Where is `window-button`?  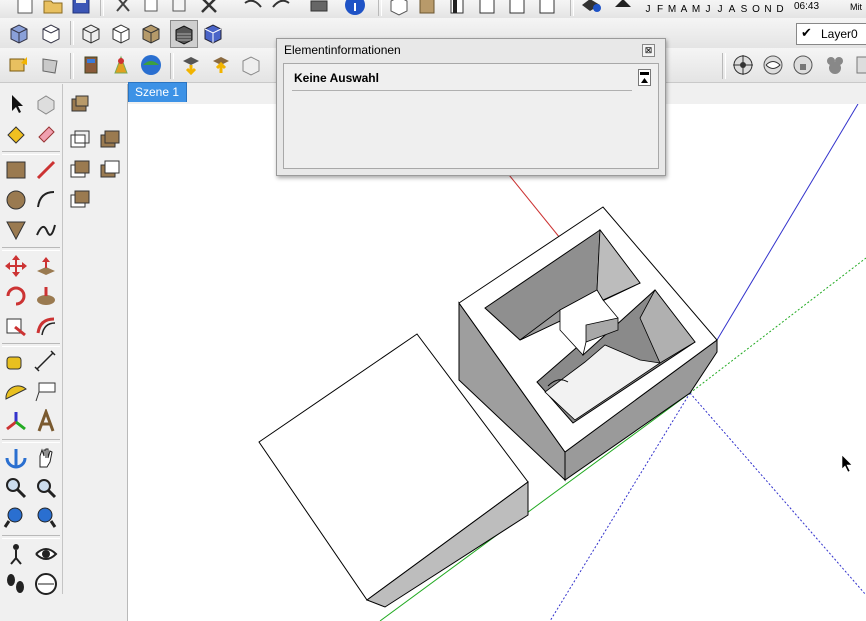 window-button is located at coordinates (487, 9).